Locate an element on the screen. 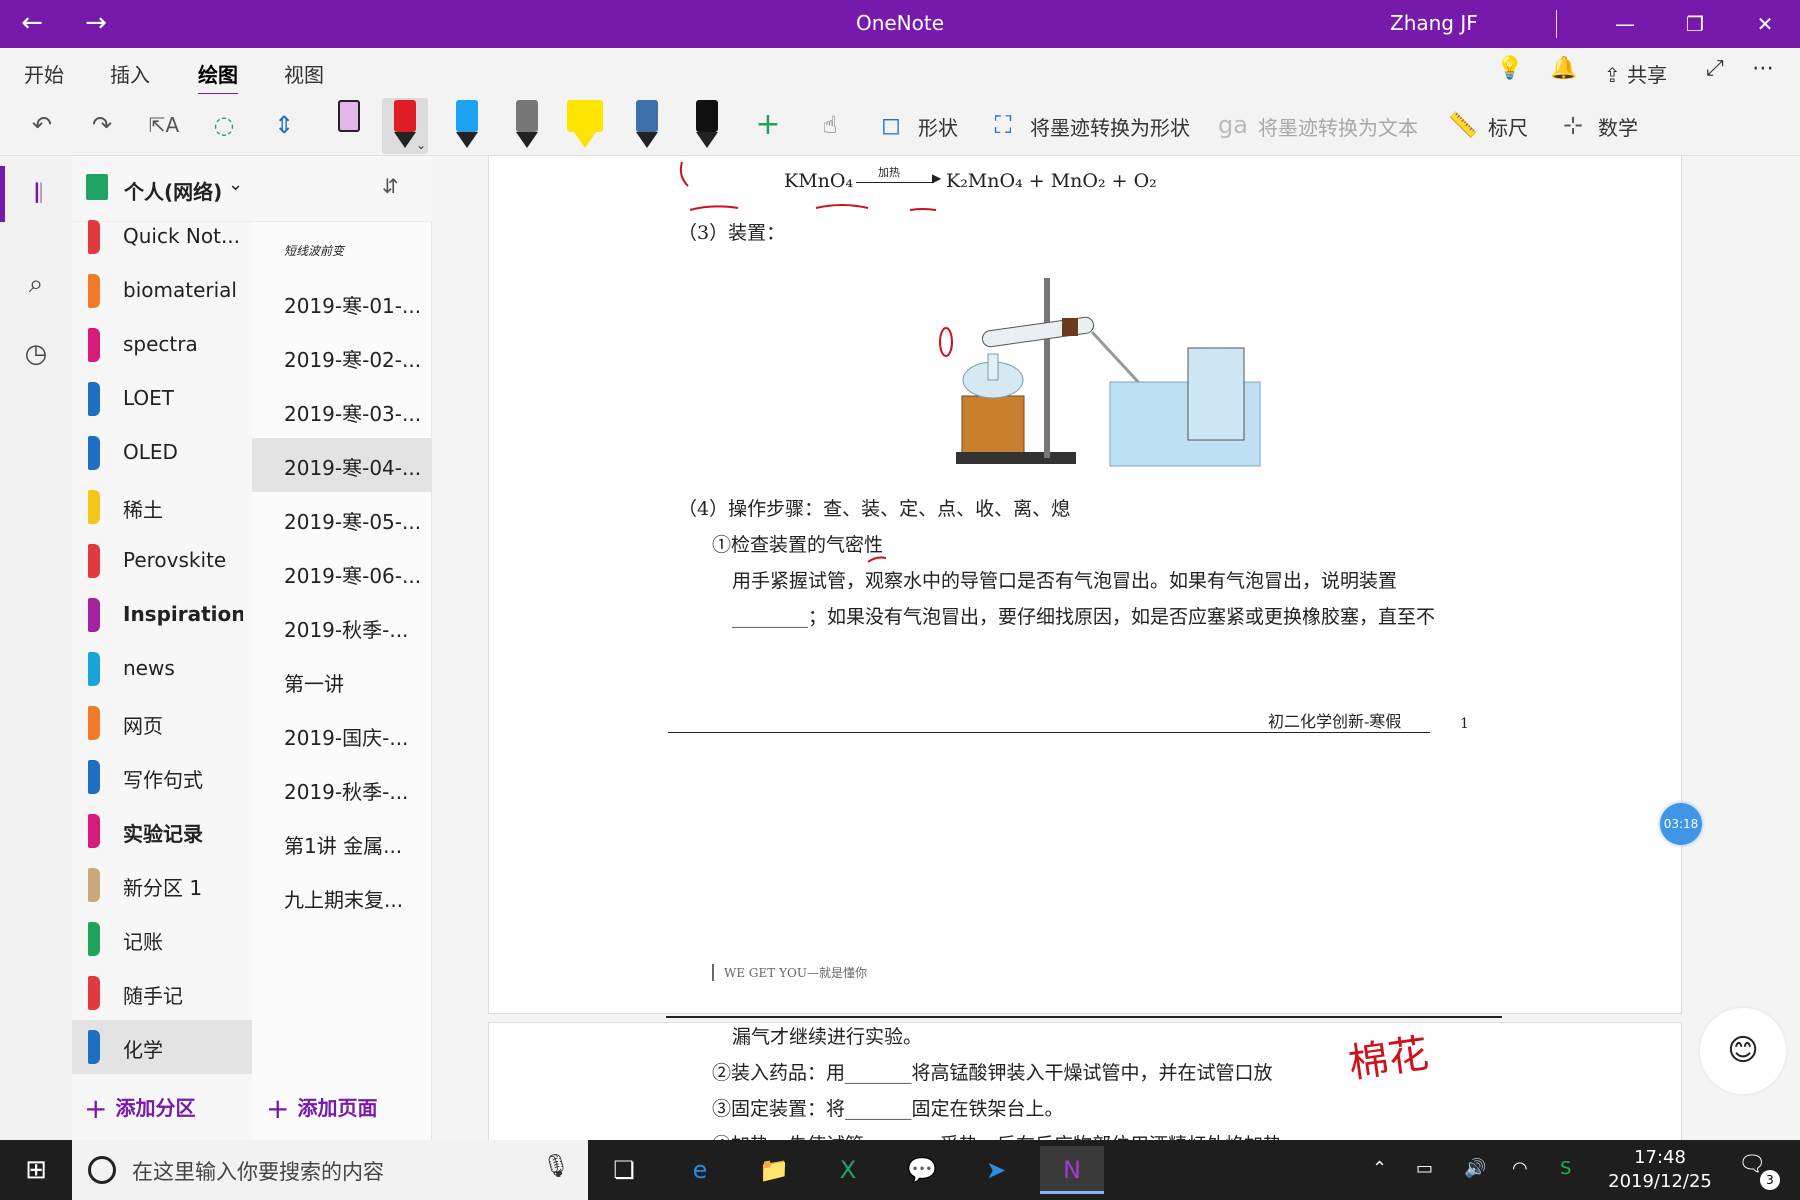 This screenshot has width=1800, height=1200. page-item: 短线波前变 is located at coordinates (342, 249).